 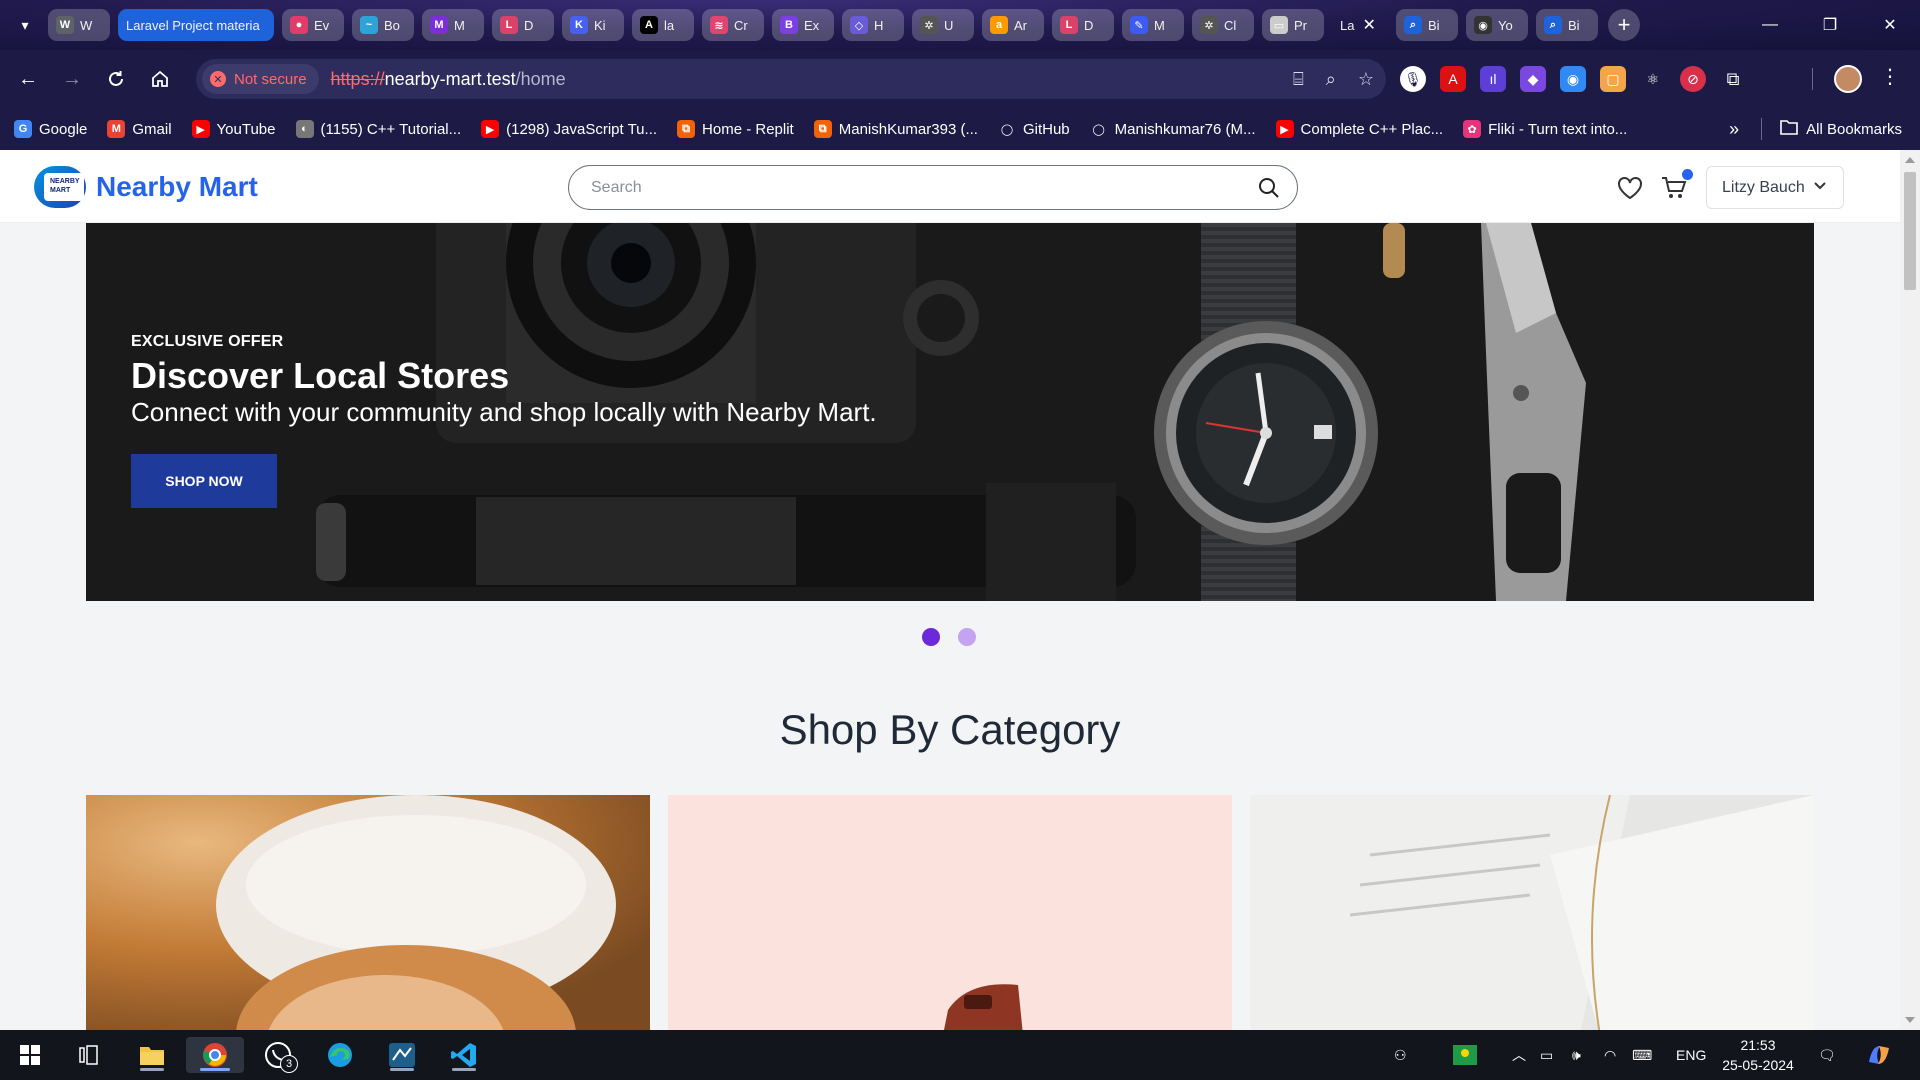 I want to click on browser-tab-18: La ✕, so click(x=1360, y=25).